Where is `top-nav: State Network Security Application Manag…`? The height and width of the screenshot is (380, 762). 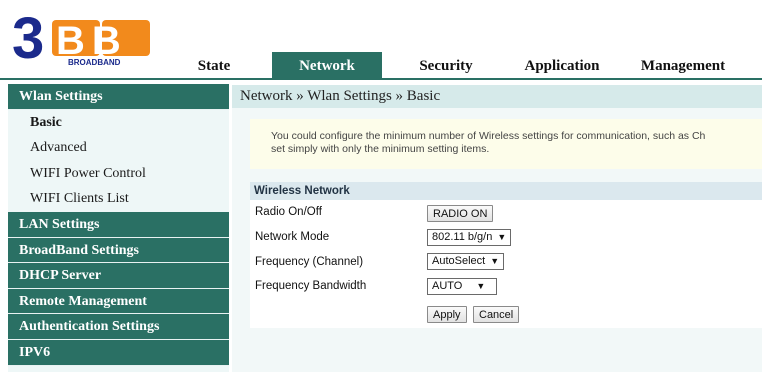
top-nav: State Network Security Application Manag… is located at coordinates (381, 65).